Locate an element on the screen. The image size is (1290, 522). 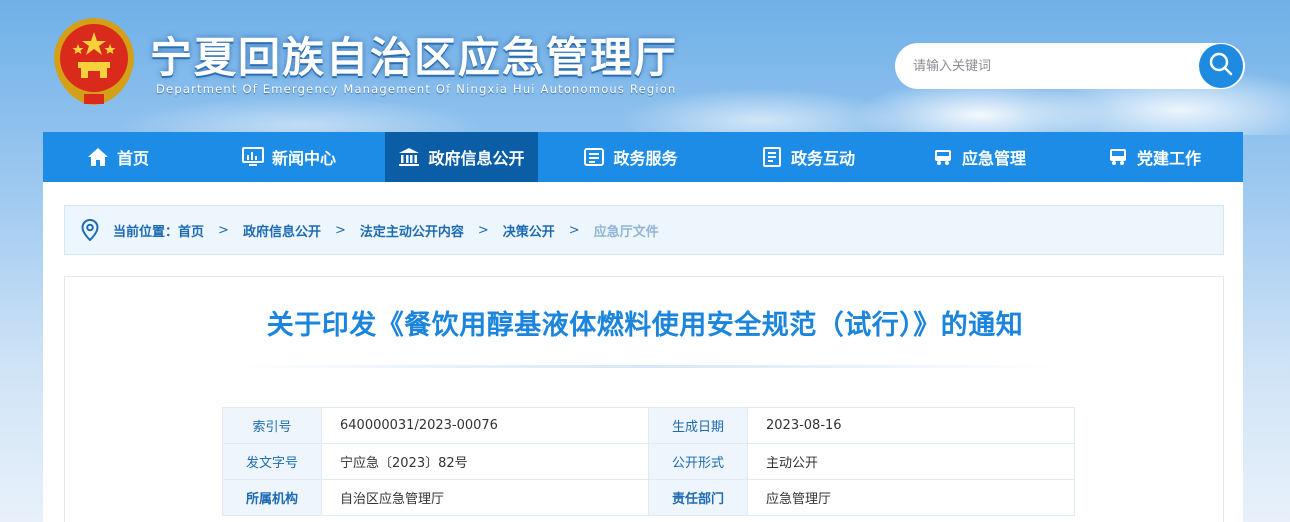
article-title: 关于印发《餐饮用醇基液体燃料使用安全规范（试行）》的通知 is located at coordinates (645, 325).